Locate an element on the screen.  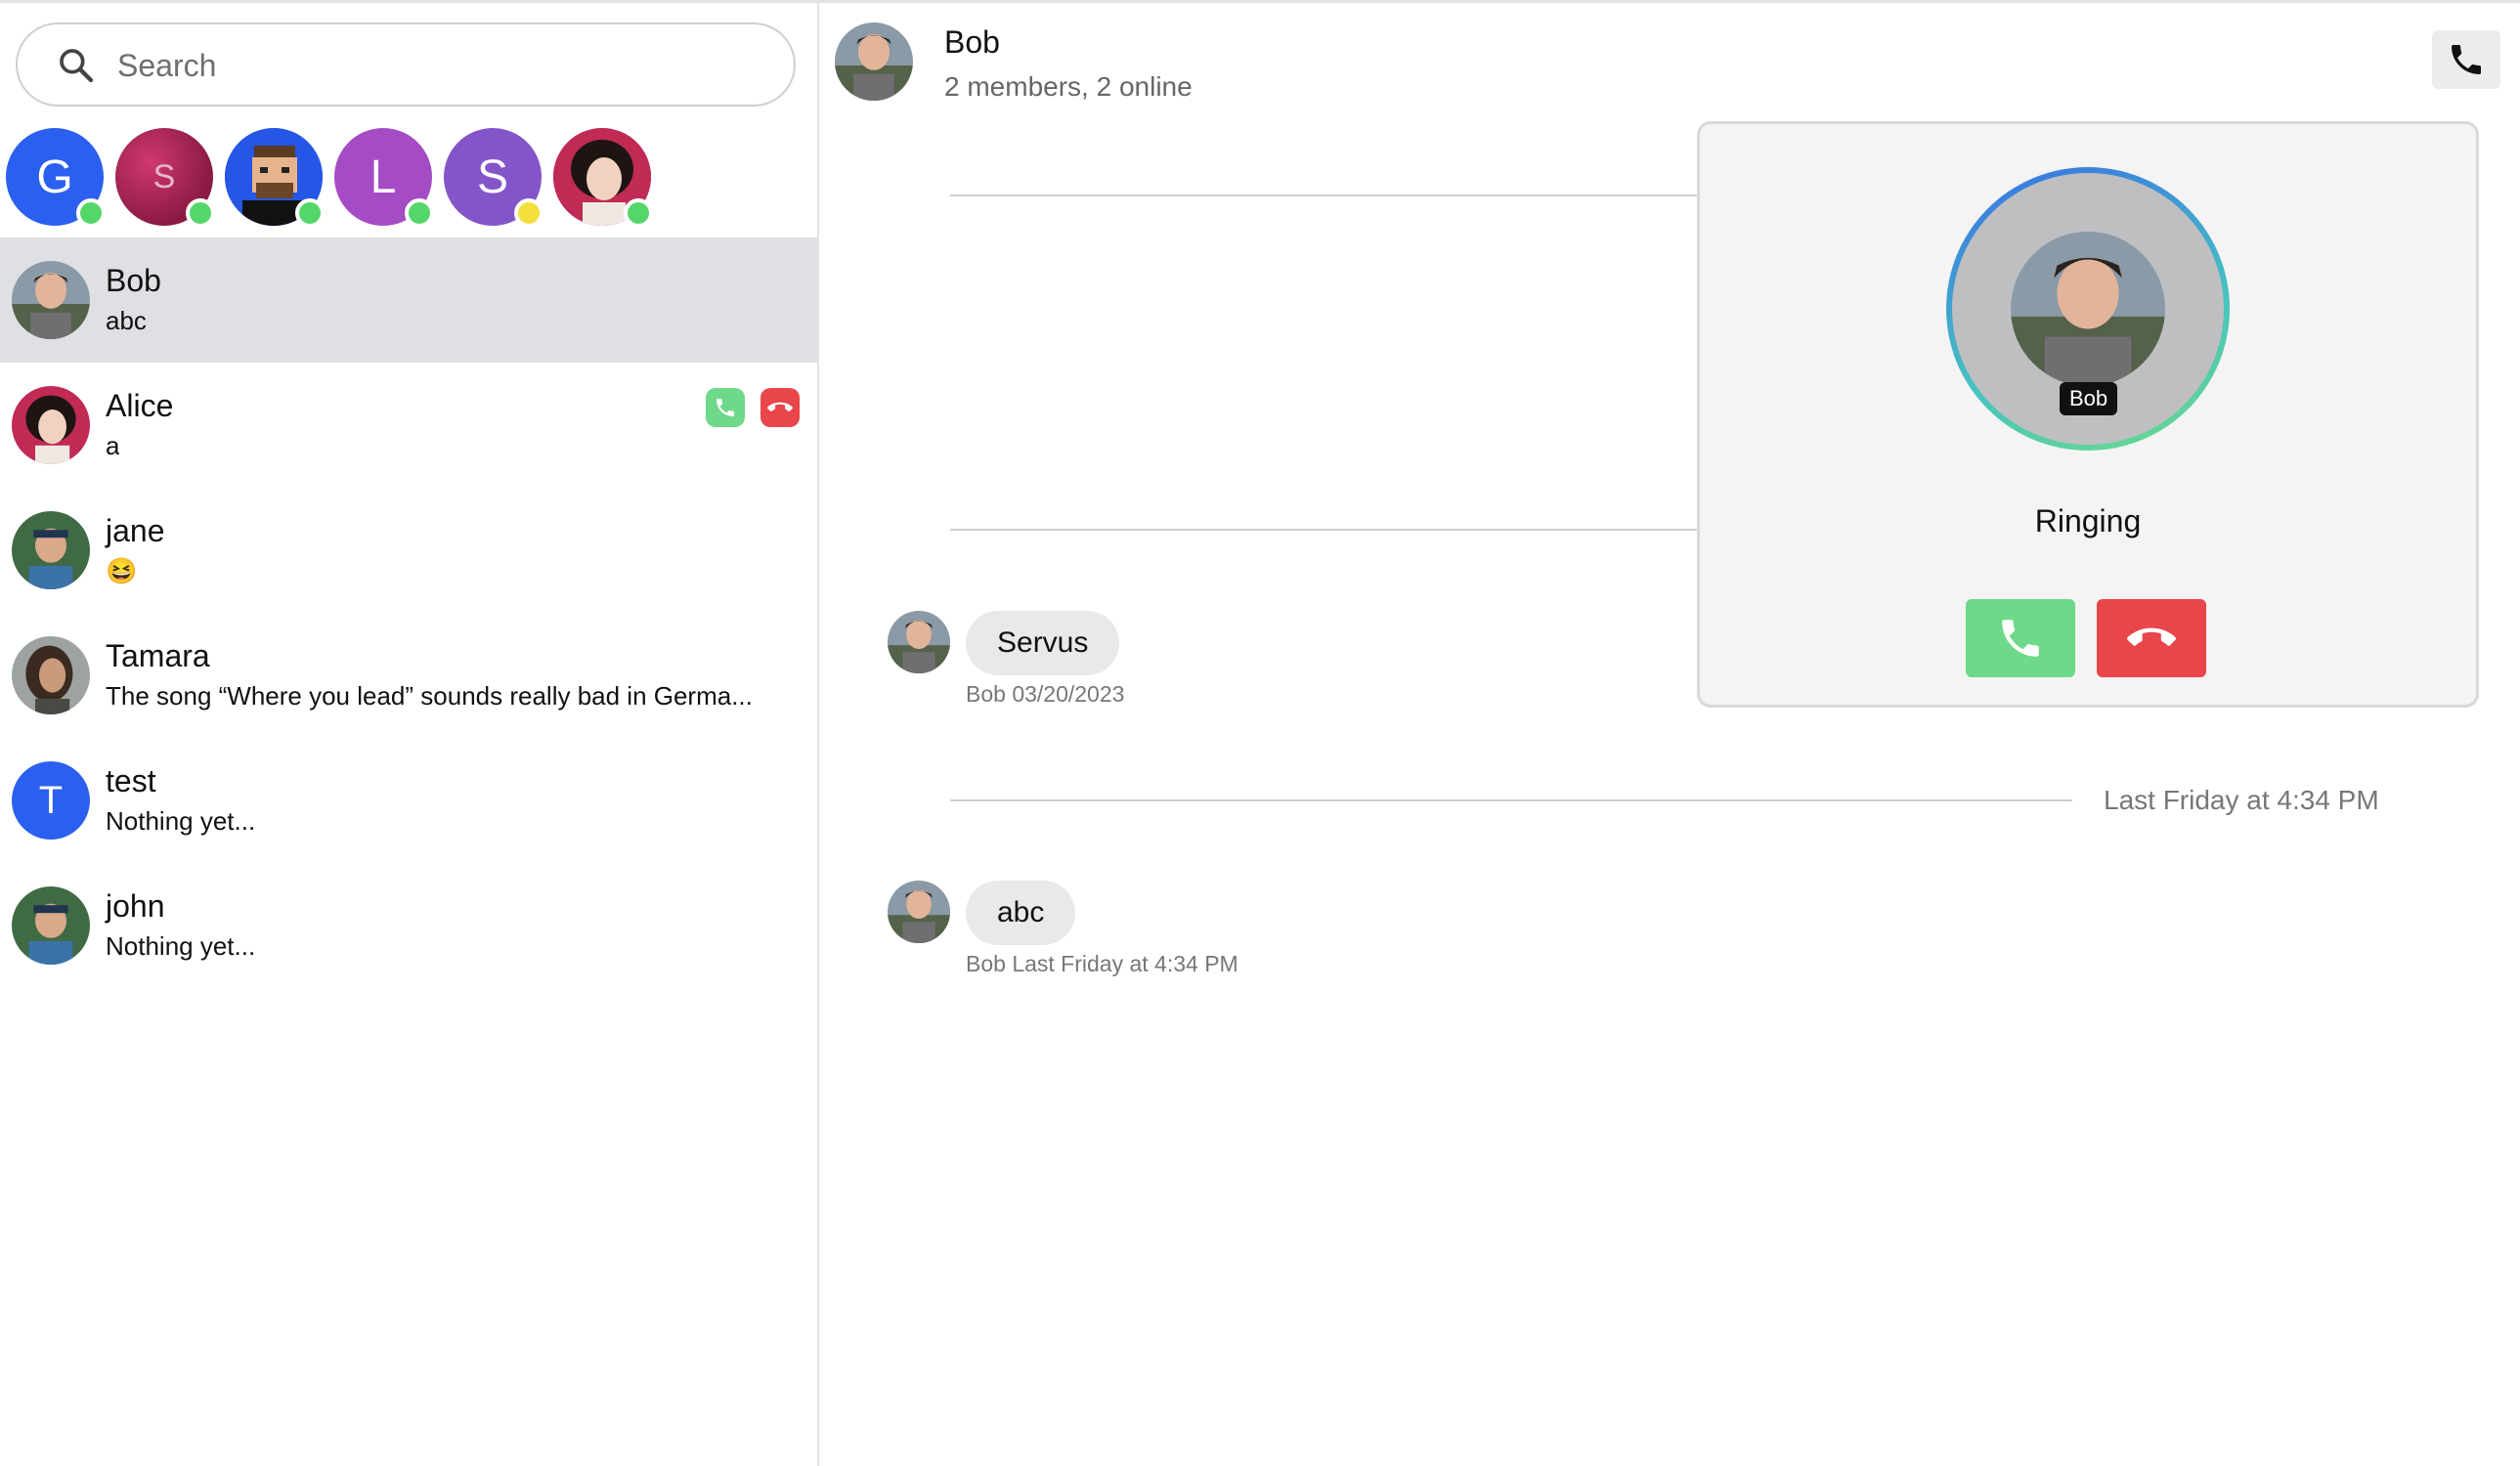
avatar-initial: G is located at coordinates (54, 177).